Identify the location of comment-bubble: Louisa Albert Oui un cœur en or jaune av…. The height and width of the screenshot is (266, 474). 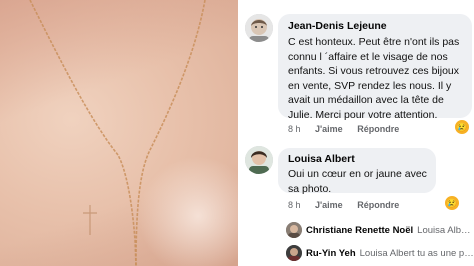
(357, 171).